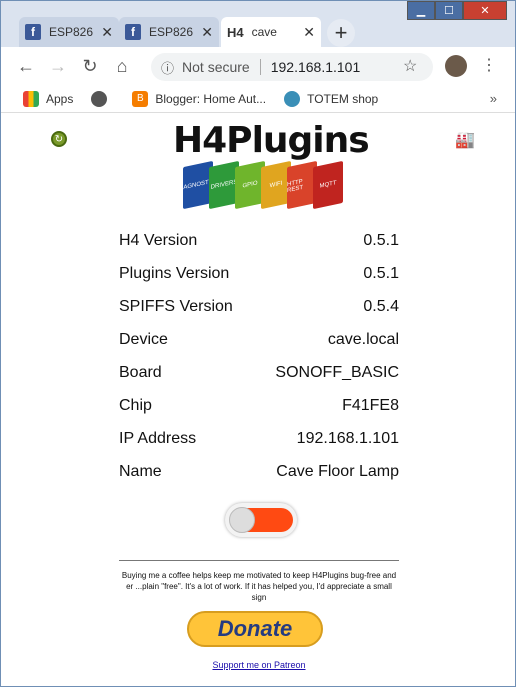 The height and width of the screenshot is (687, 516). I want to click on info-row: SPIFFS Version 0.5.4, so click(259, 314).